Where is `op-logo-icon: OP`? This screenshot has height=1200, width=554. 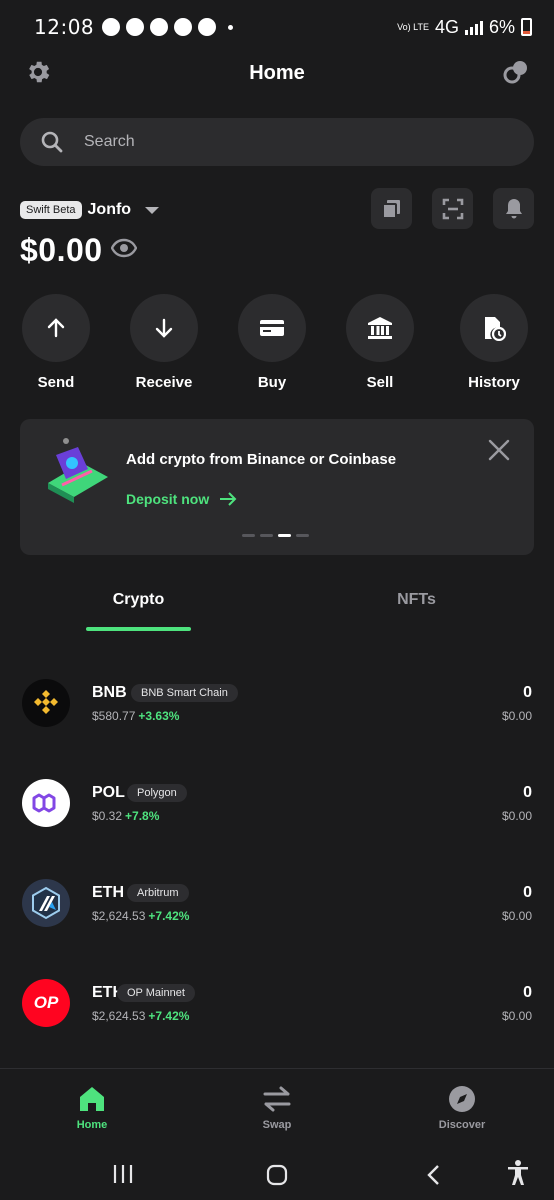 op-logo-icon: OP is located at coordinates (46, 1003).